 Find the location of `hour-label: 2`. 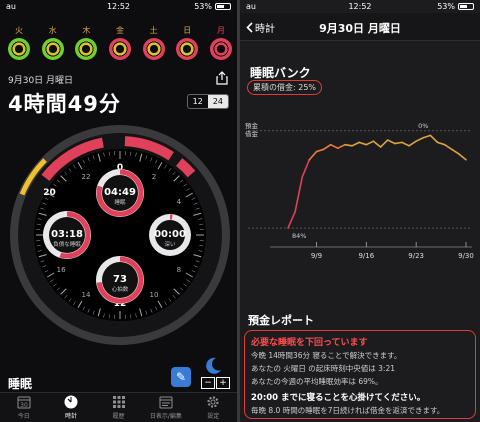

hour-label: 2 is located at coordinates (154, 177).